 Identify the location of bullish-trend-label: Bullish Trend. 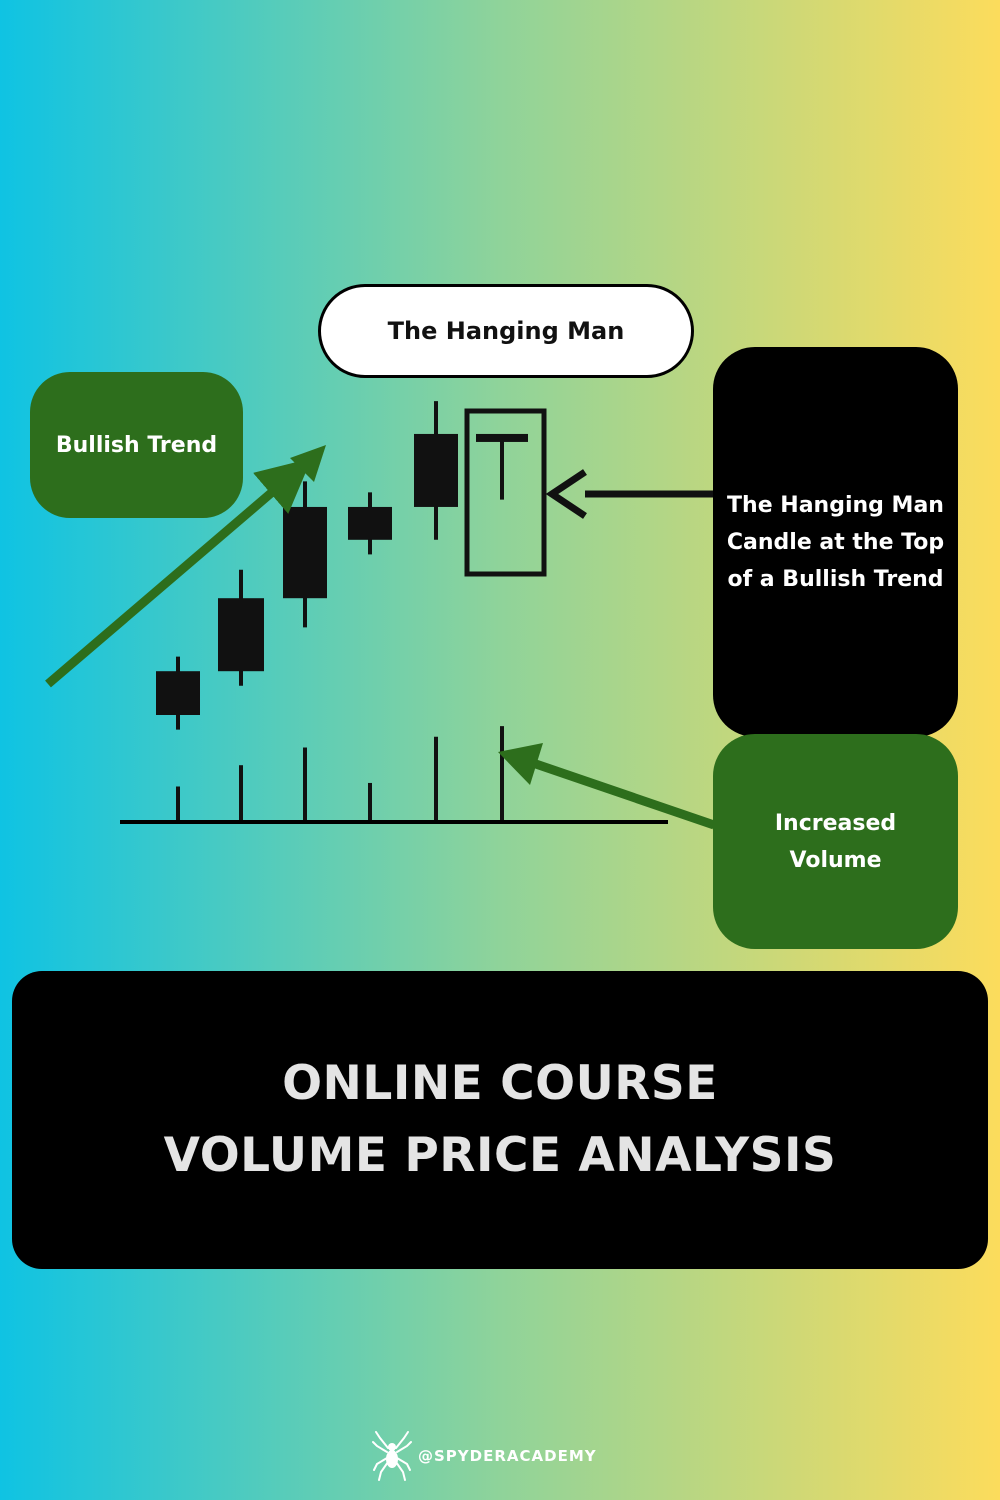
(136, 445).